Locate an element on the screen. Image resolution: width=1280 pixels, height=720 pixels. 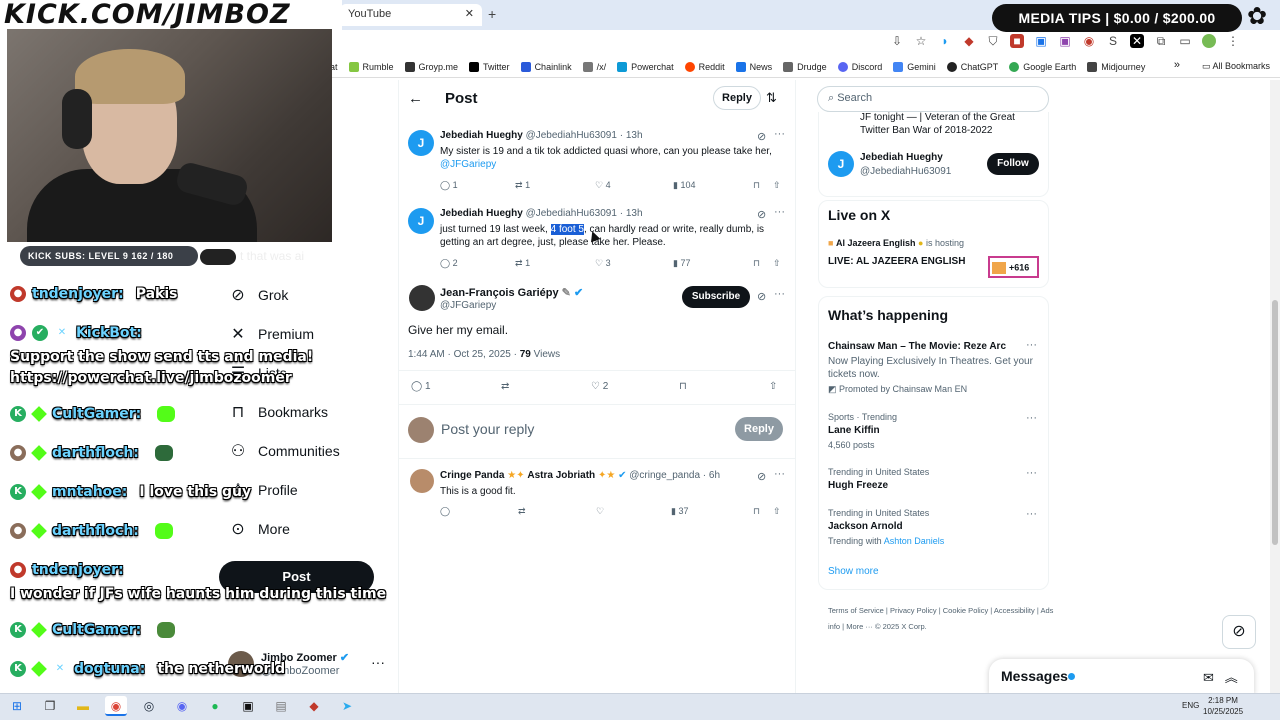
mention-link: @JFGariepy is located at coordinates (468, 164).